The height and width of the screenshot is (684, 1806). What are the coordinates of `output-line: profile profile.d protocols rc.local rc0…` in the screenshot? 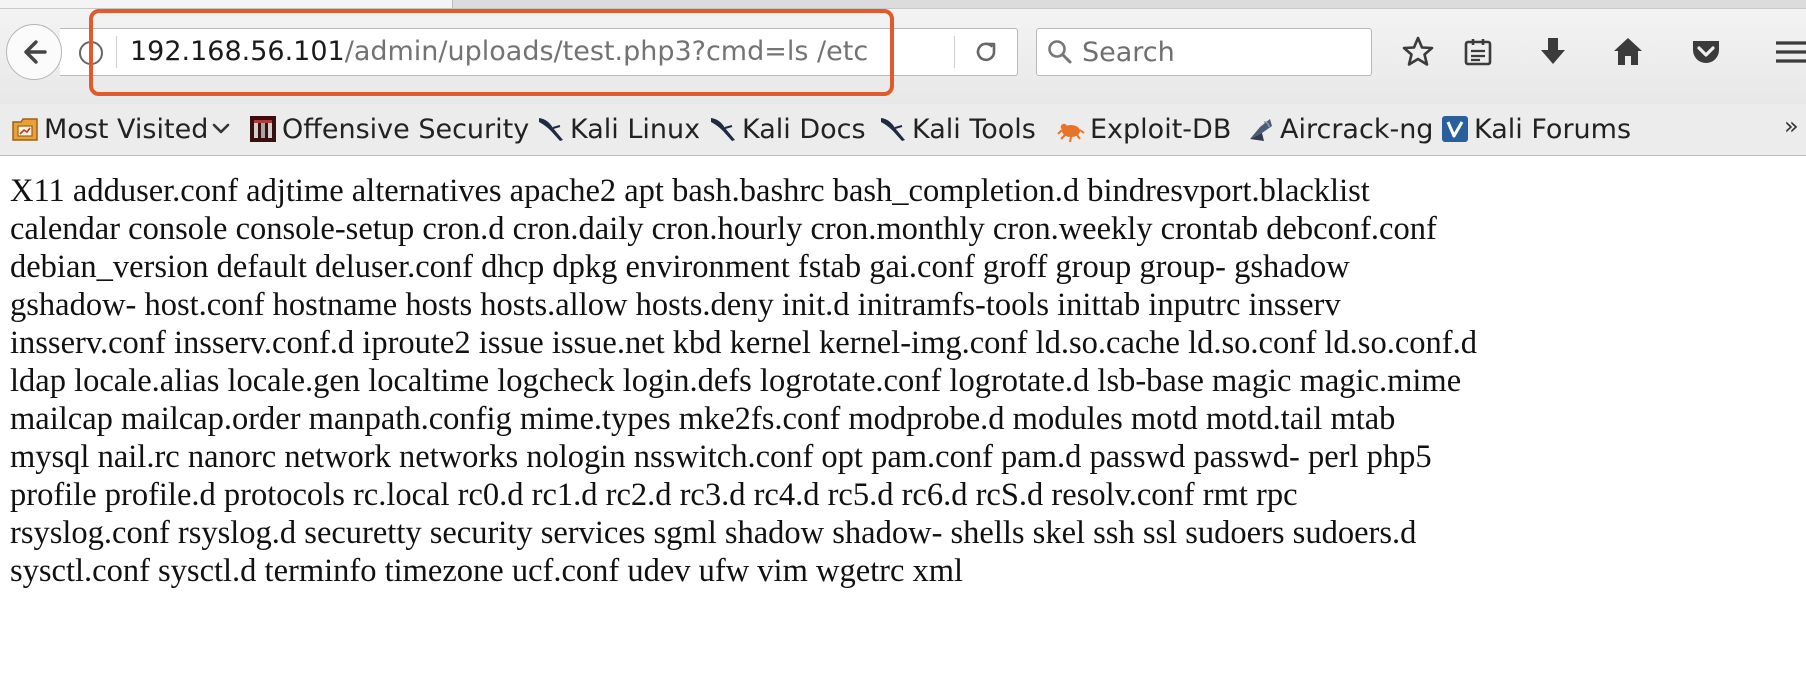 It's located at (654, 495).